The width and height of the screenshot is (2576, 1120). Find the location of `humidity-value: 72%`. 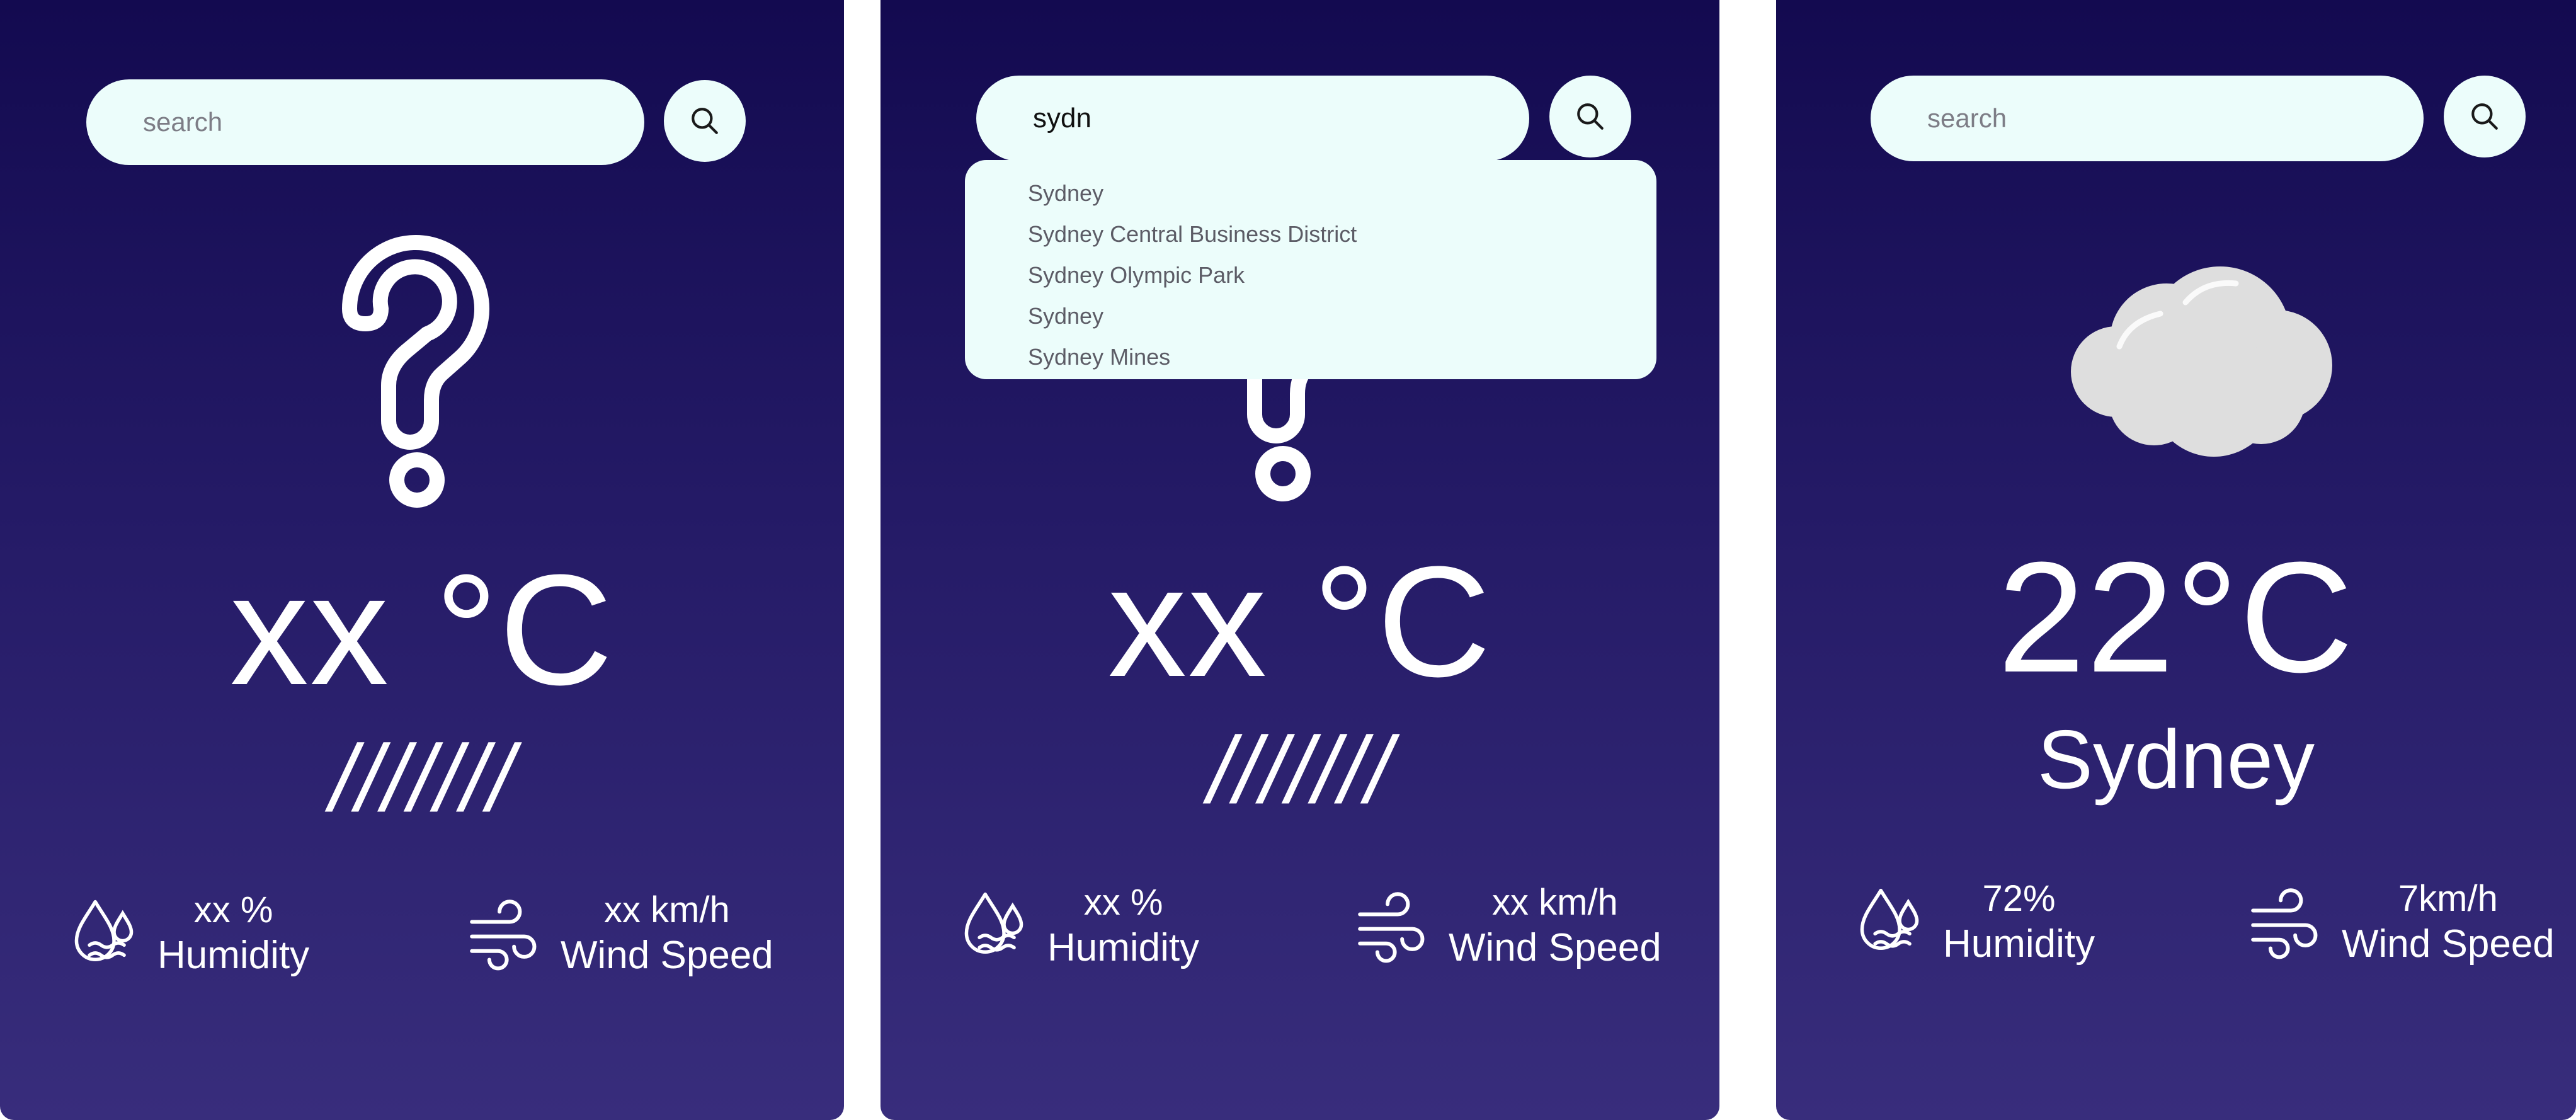

humidity-value: 72% is located at coordinates (2019, 898).